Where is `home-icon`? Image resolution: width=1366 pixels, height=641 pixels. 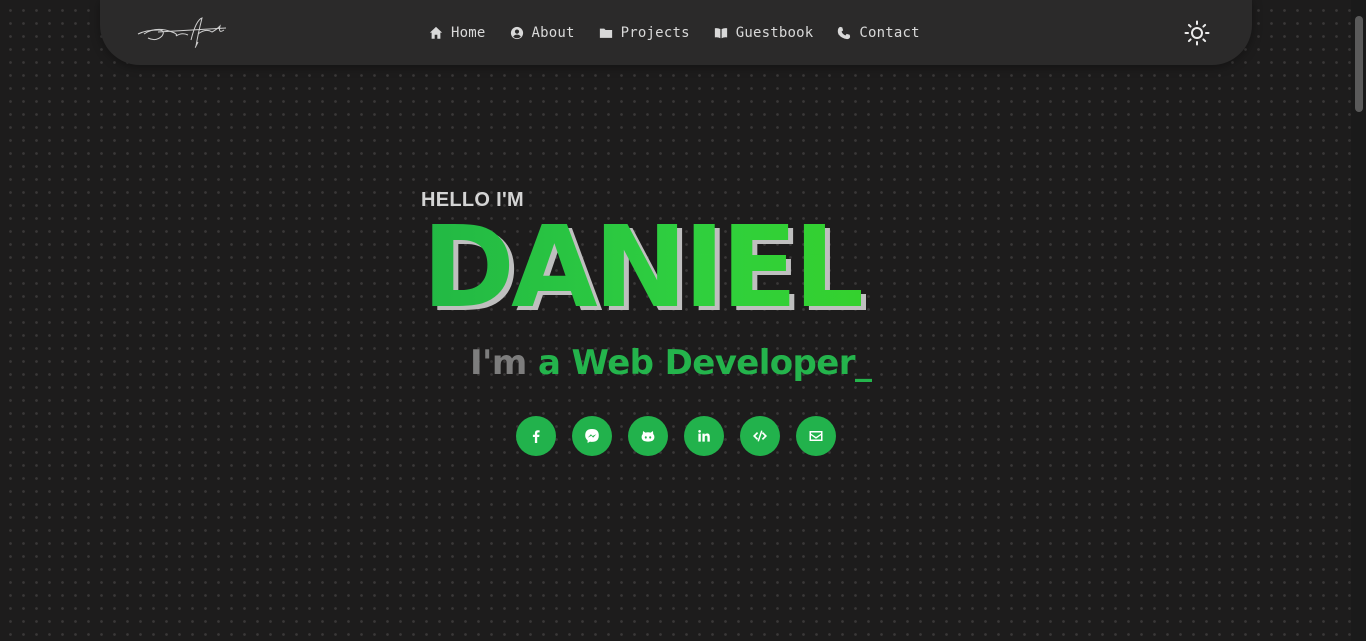
home-icon is located at coordinates (436, 33).